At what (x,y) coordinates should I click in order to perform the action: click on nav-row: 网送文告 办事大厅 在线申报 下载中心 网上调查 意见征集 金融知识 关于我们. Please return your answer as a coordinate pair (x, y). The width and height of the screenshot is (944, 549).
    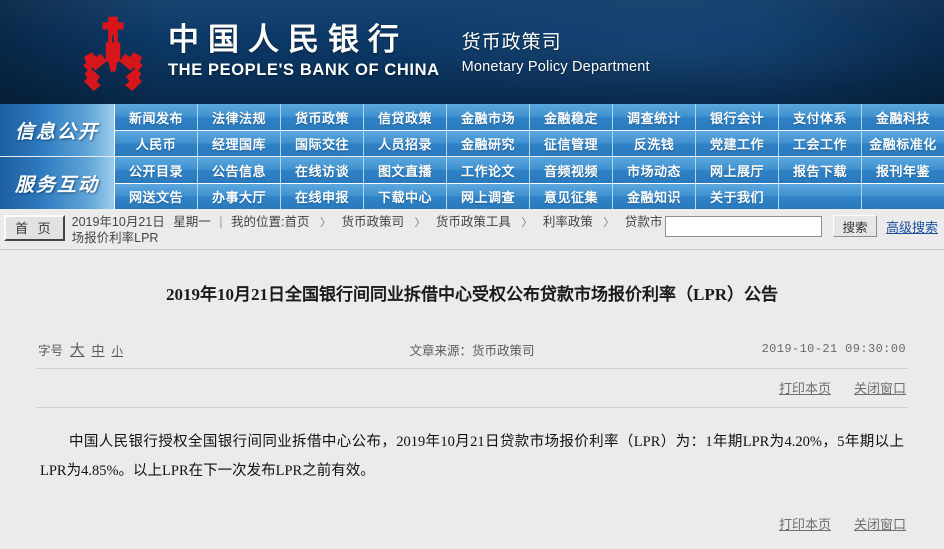
    Looking at the image, I should click on (529, 196).